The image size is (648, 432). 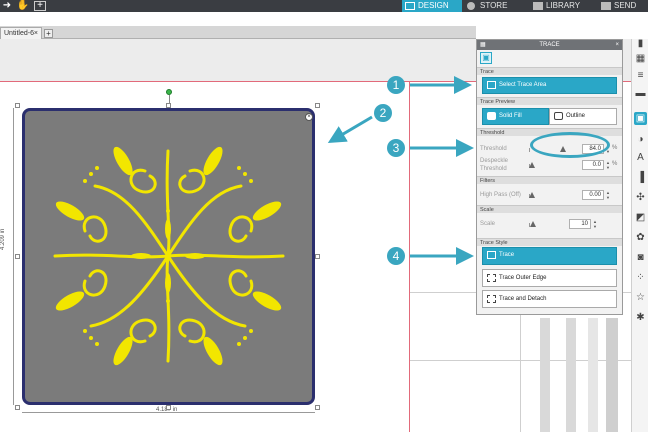 I want to click on trace-style-icon, so click(x=491, y=255).